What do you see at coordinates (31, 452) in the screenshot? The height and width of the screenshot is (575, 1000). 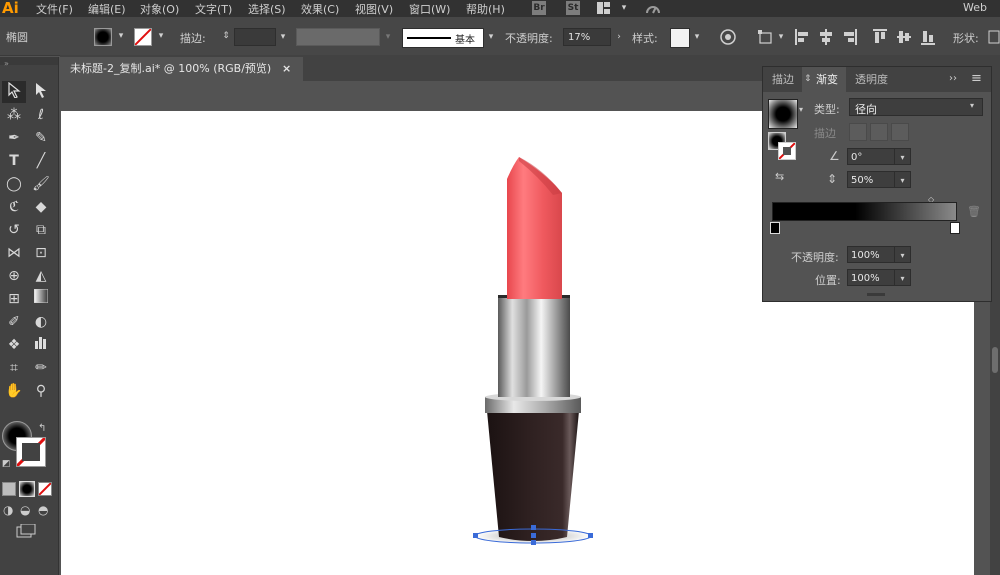 I see `stroke-color-swatch` at bounding box center [31, 452].